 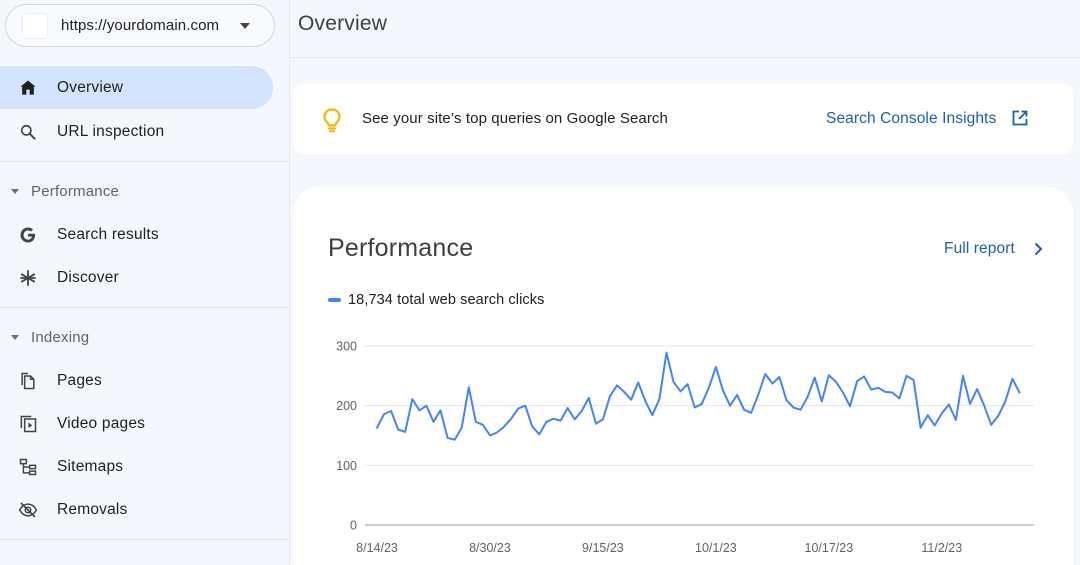 I want to click on y-tick-label: 0, so click(x=353, y=526).